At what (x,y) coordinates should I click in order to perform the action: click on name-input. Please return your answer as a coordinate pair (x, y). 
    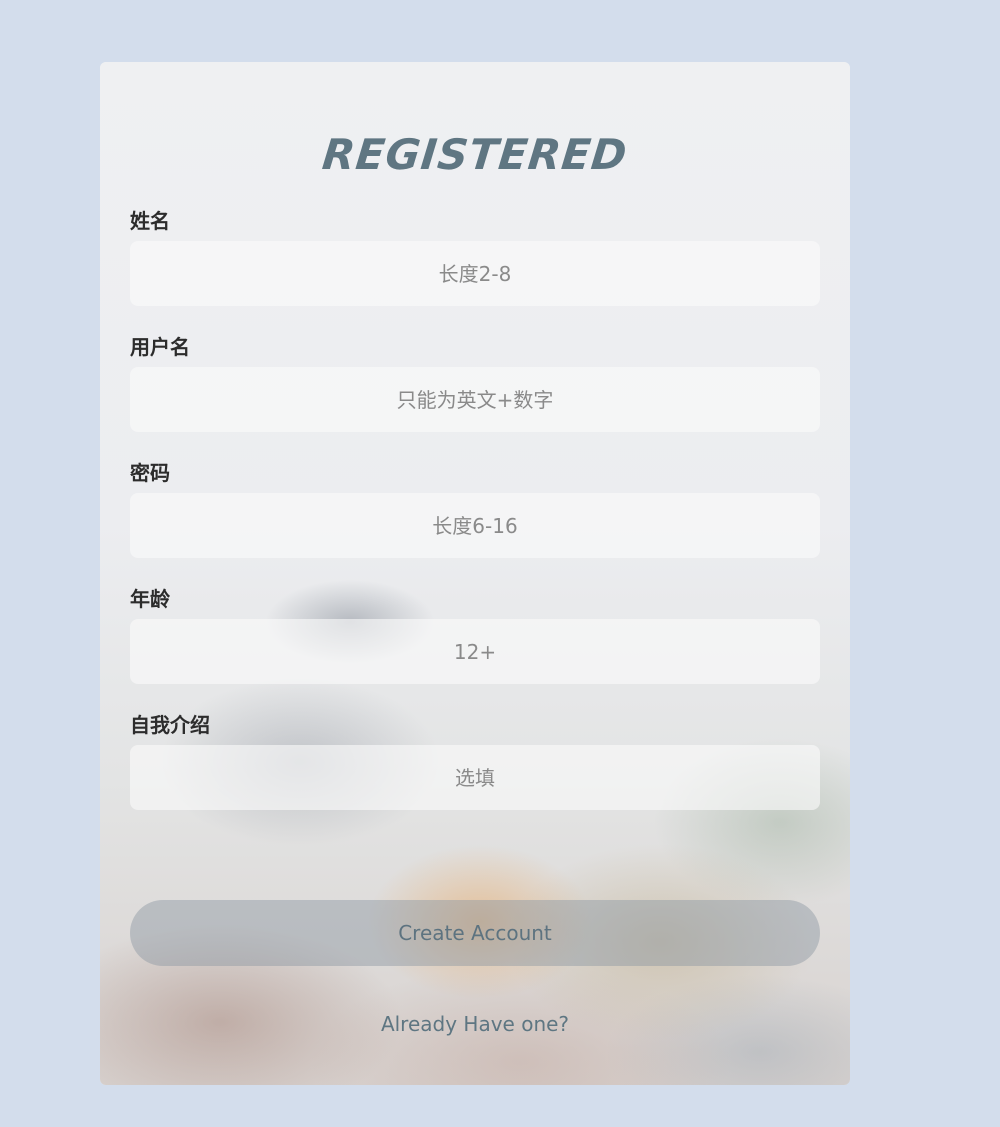
    Looking at the image, I should click on (475, 273).